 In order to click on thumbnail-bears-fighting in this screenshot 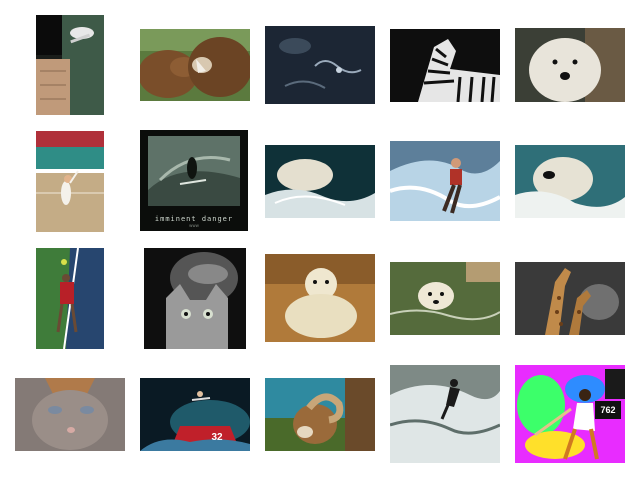, I will do `click(195, 65)`.